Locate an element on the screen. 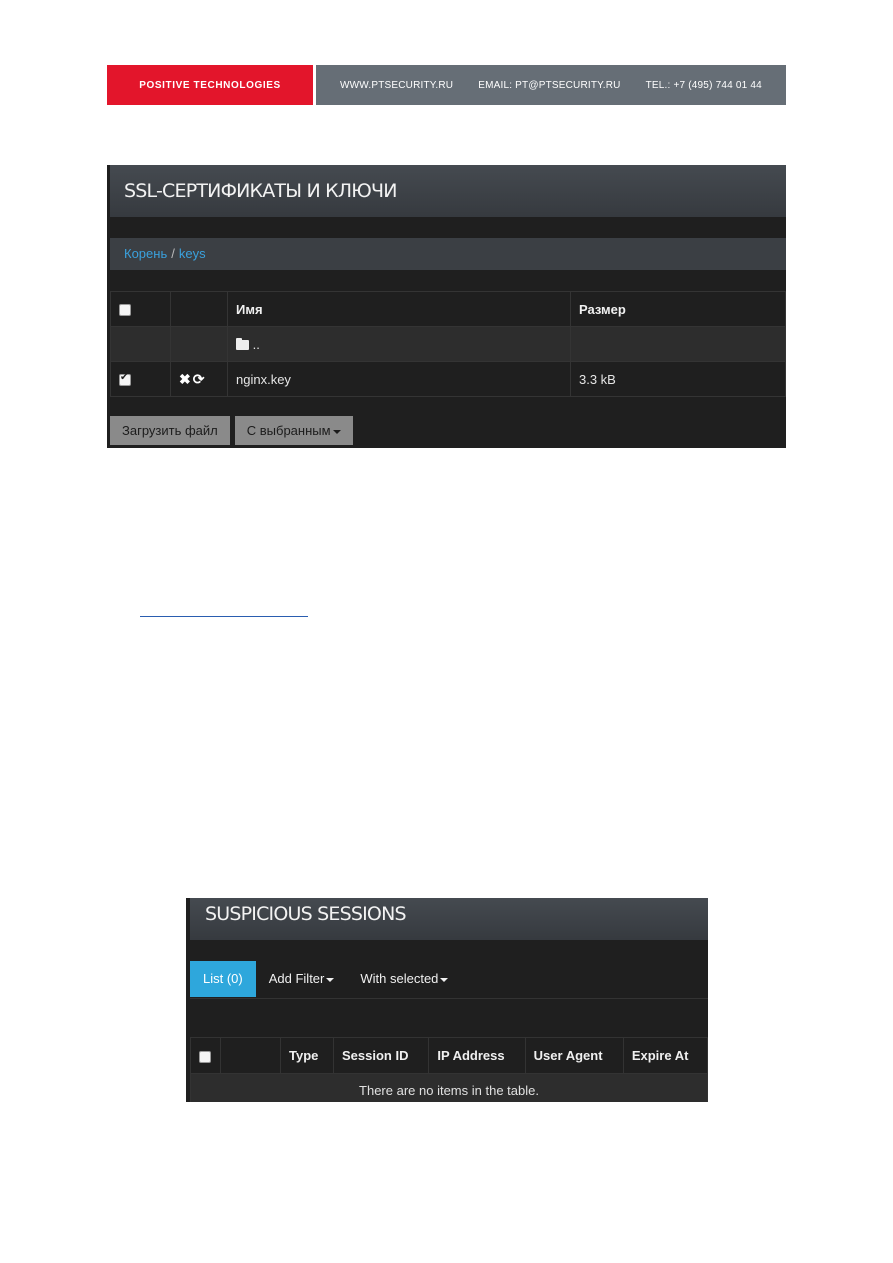  delete-icon: ✖ is located at coordinates (185, 379).